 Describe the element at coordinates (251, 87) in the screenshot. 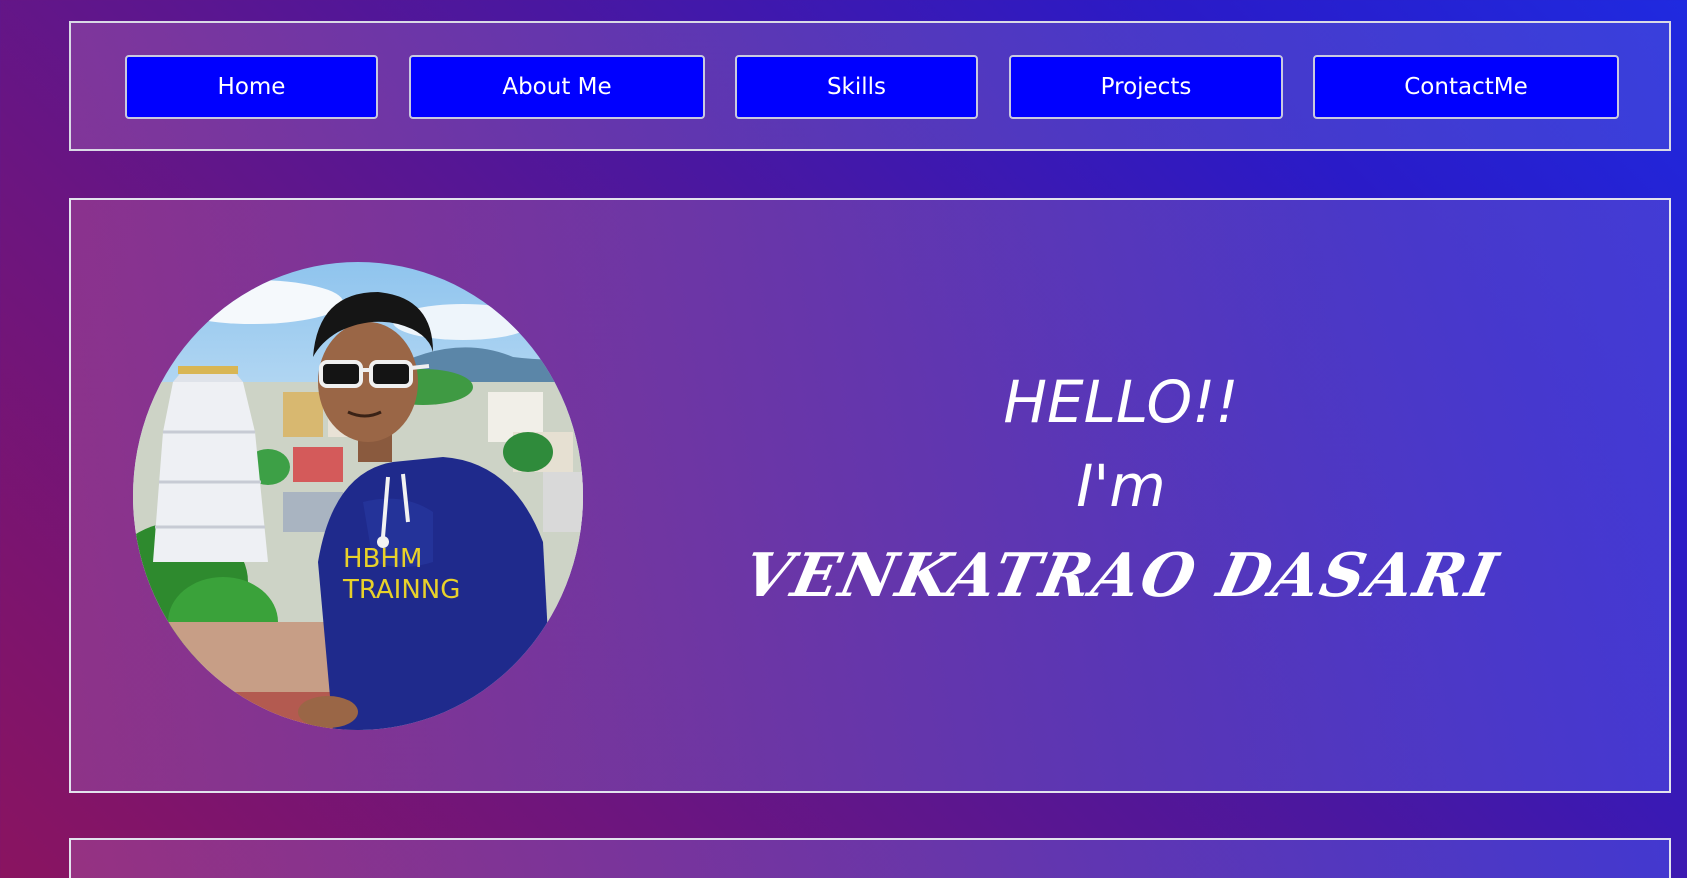

I see `nav-home-button: Home` at that location.